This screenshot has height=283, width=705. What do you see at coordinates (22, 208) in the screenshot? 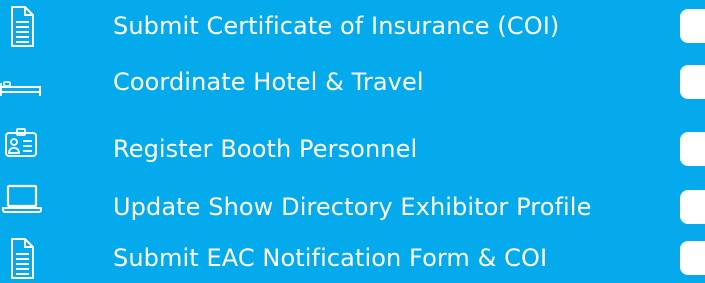
I see `laptop-icon` at bounding box center [22, 208].